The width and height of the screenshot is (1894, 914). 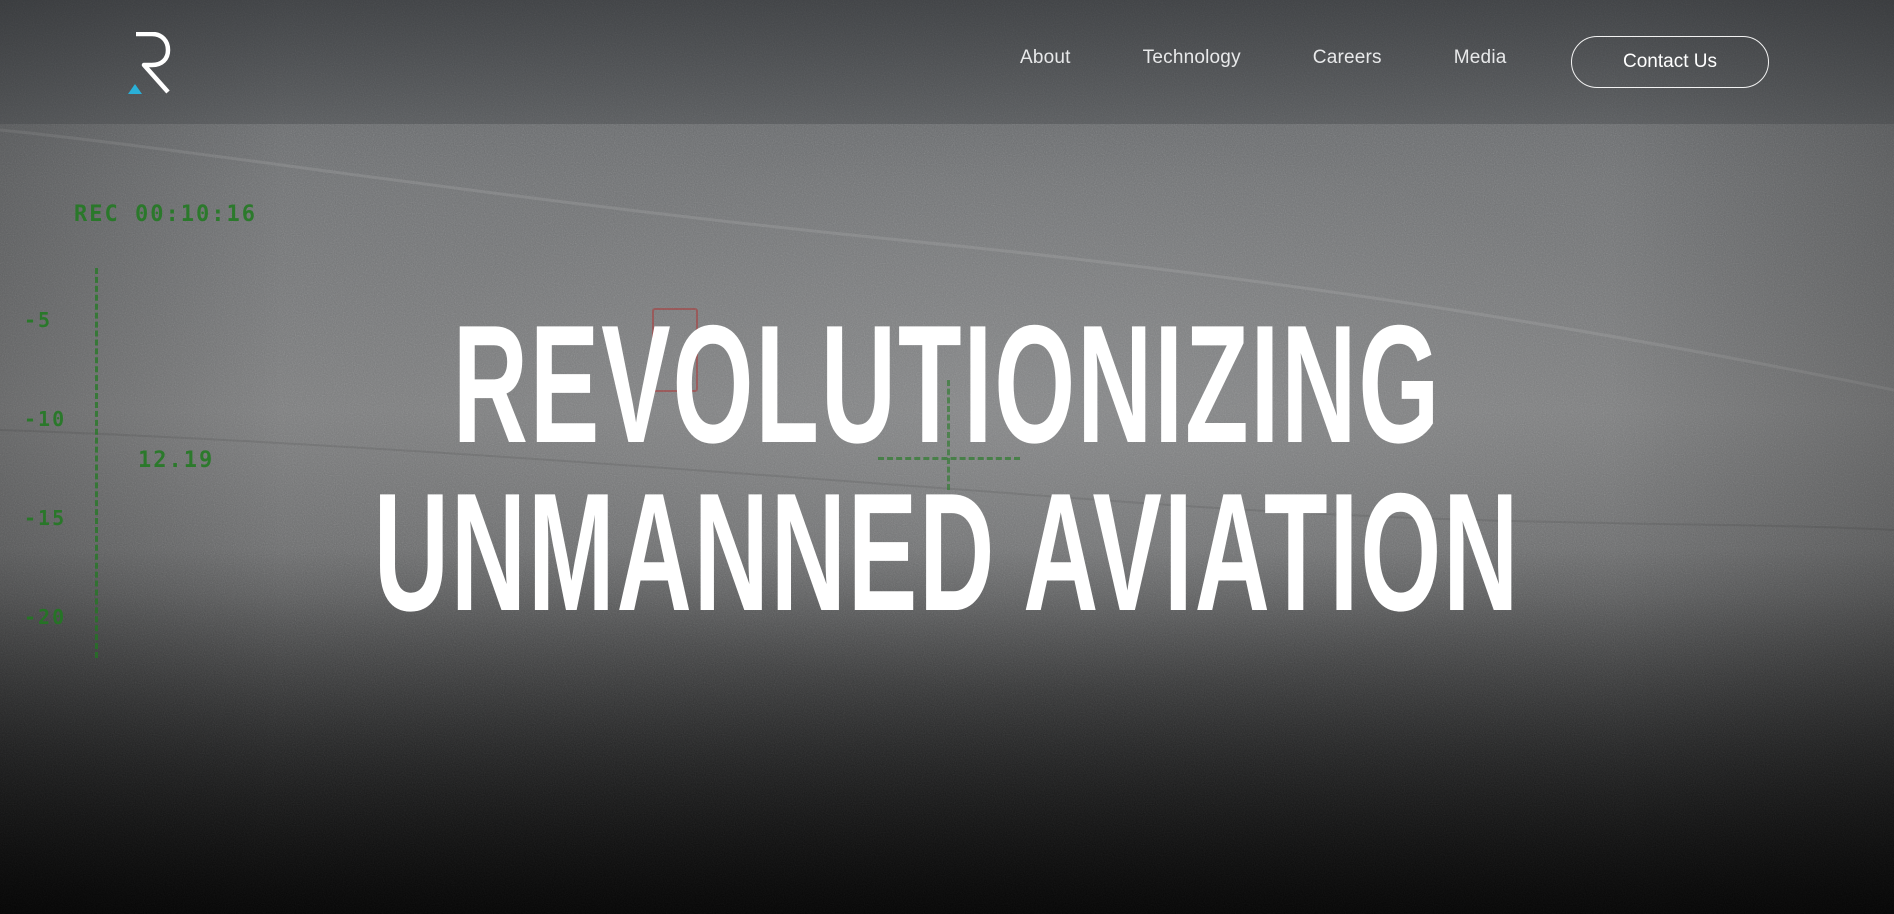 I want to click on hero-headline-line-2: UNMANNED AVIATION, so click(x=947, y=552).